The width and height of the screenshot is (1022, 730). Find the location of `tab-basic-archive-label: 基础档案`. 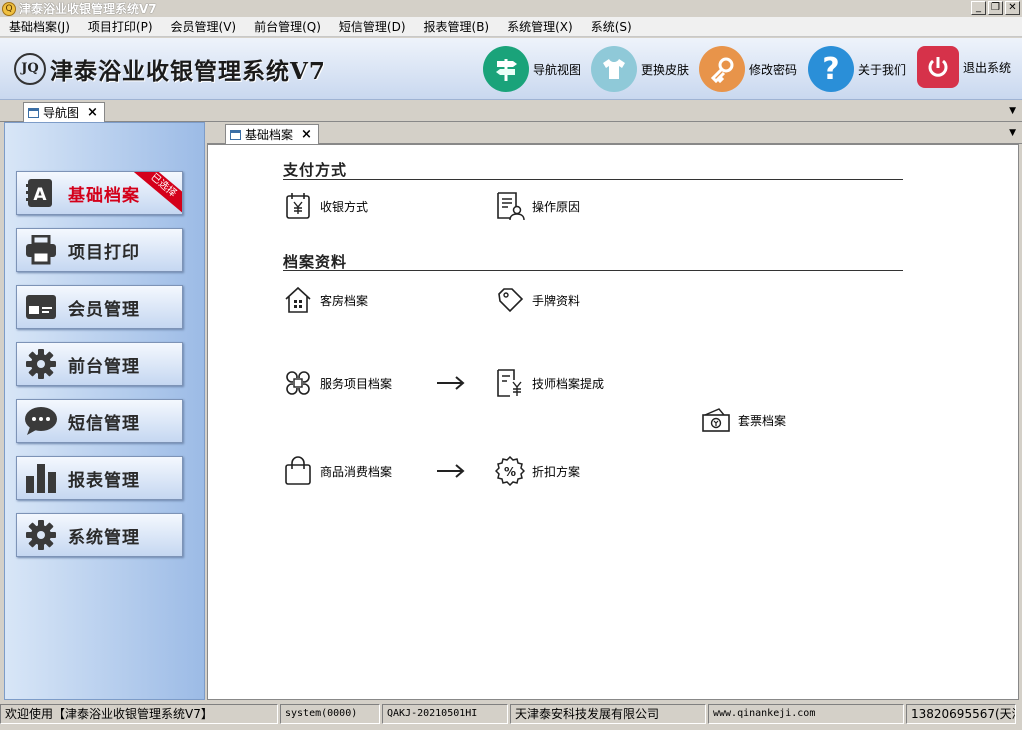

tab-basic-archive-label: 基础档案 is located at coordinates (269, 135).